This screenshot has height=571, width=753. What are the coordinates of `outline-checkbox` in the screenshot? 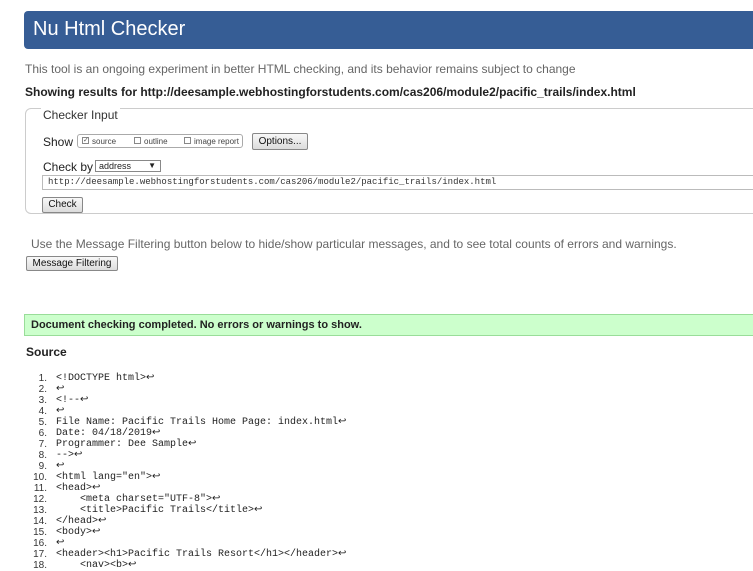 It's located at (137, 140).